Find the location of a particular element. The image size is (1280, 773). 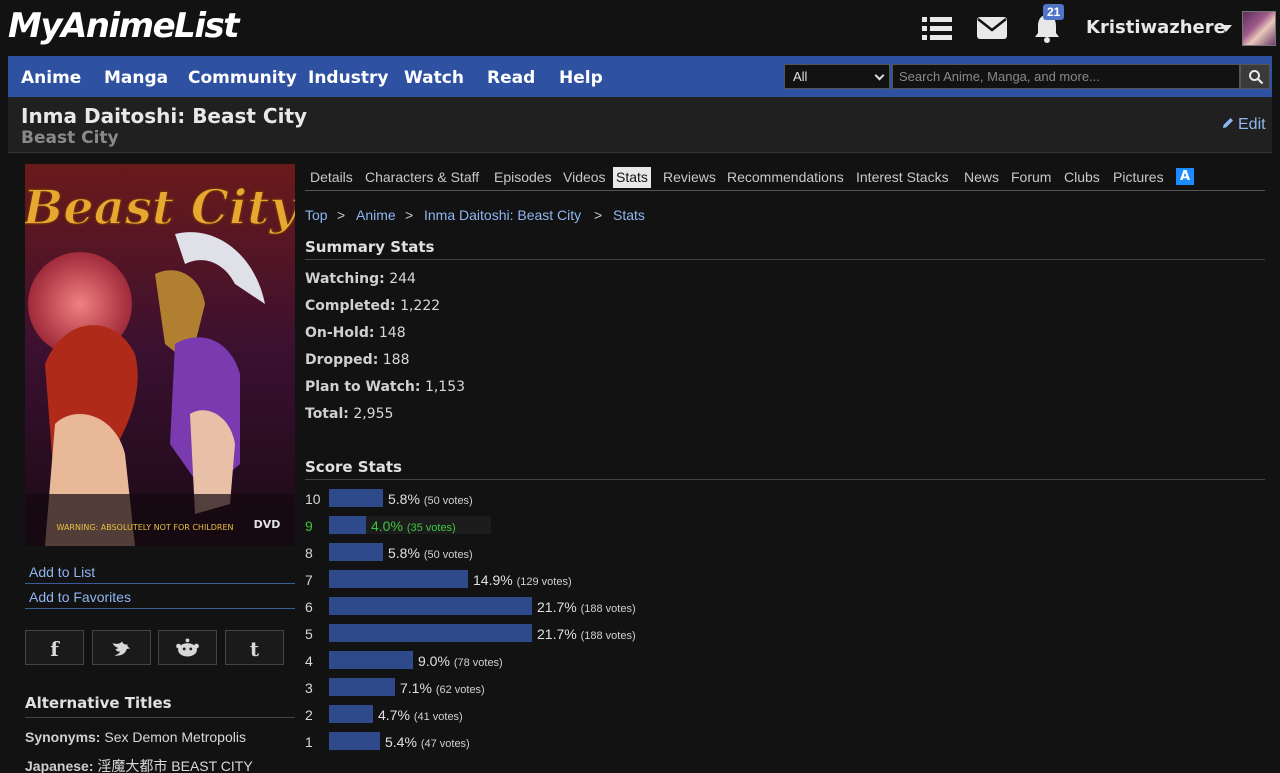

score-vote-count: (50 votes) is located at coordinates (448, 555).